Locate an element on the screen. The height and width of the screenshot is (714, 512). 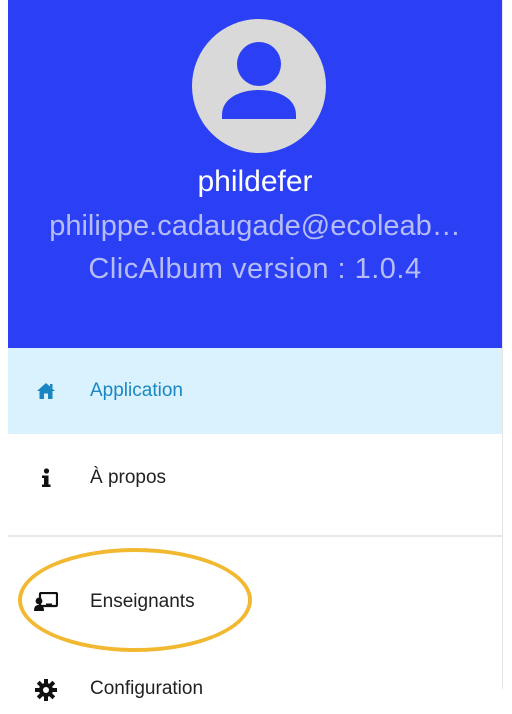
menu-divider is located at coordinates (255, 536).